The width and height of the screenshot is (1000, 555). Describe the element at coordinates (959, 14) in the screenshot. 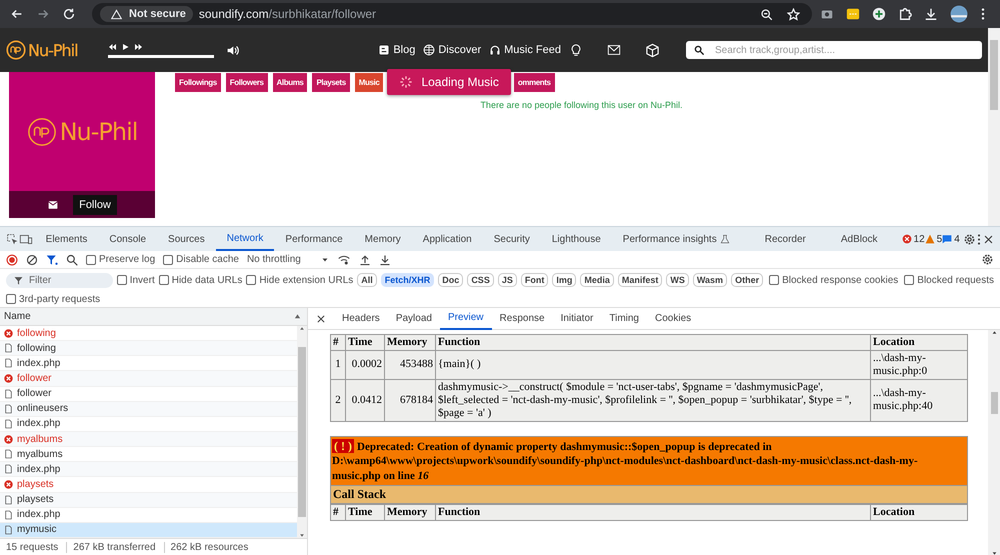

I see `avatar-icon` at that location.